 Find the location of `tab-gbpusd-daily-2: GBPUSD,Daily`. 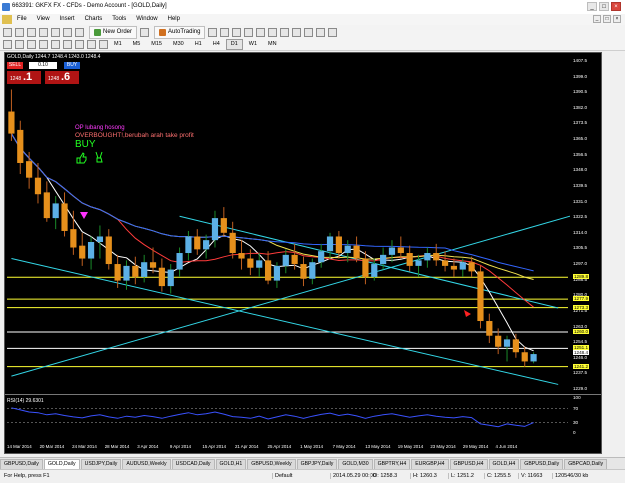

tab-gbpusd-daily-2: GBPUSD,Daily is located at coordinates (542, 464).